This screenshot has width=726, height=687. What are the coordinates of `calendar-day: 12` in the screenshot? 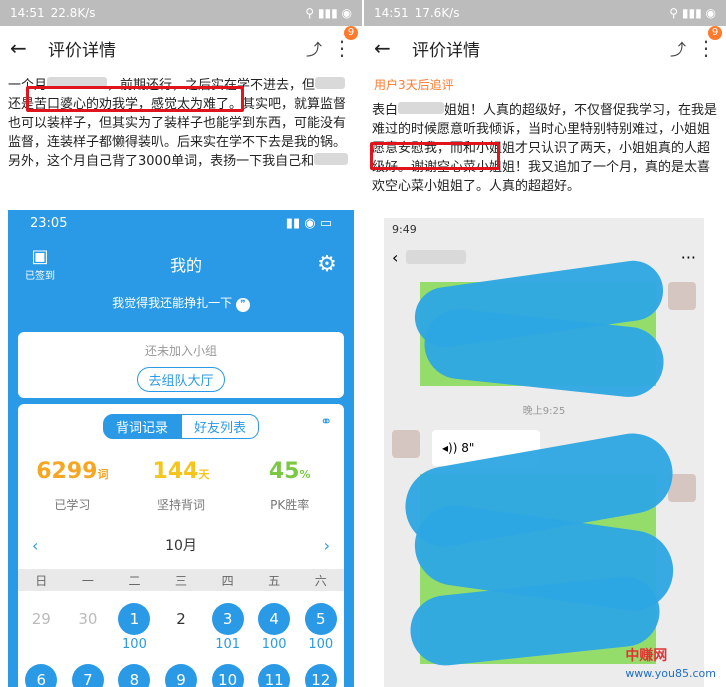 It's located at (320, 675).